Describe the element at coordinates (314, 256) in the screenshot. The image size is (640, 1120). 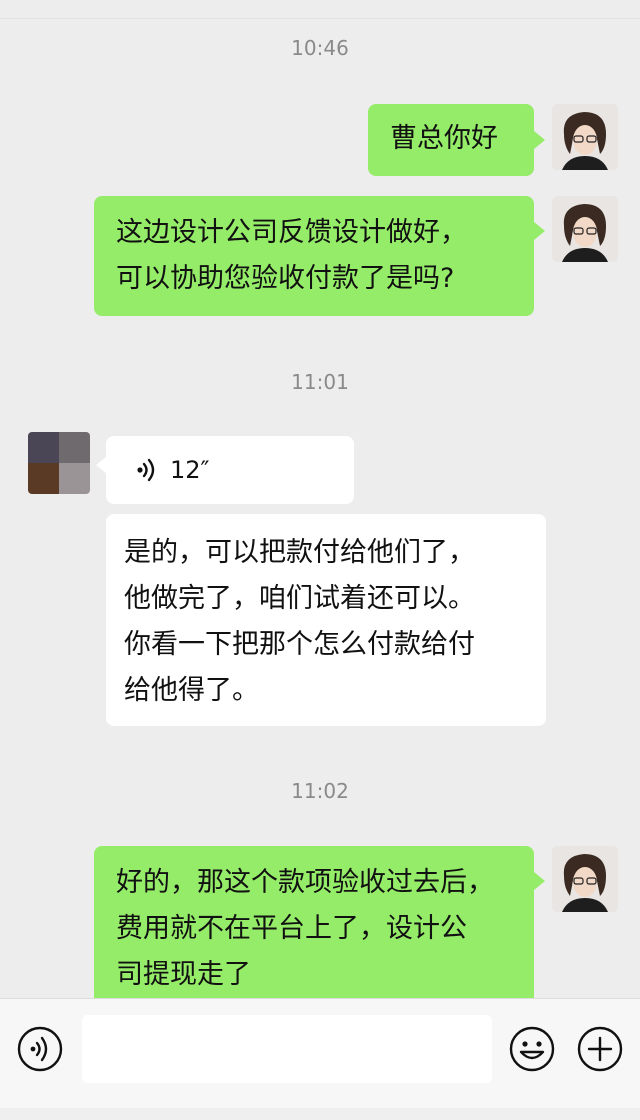
I see `my-message-bubble: 这边设计公司反馈设计做好， 可以协助您验收付款了是吗?` at that location.